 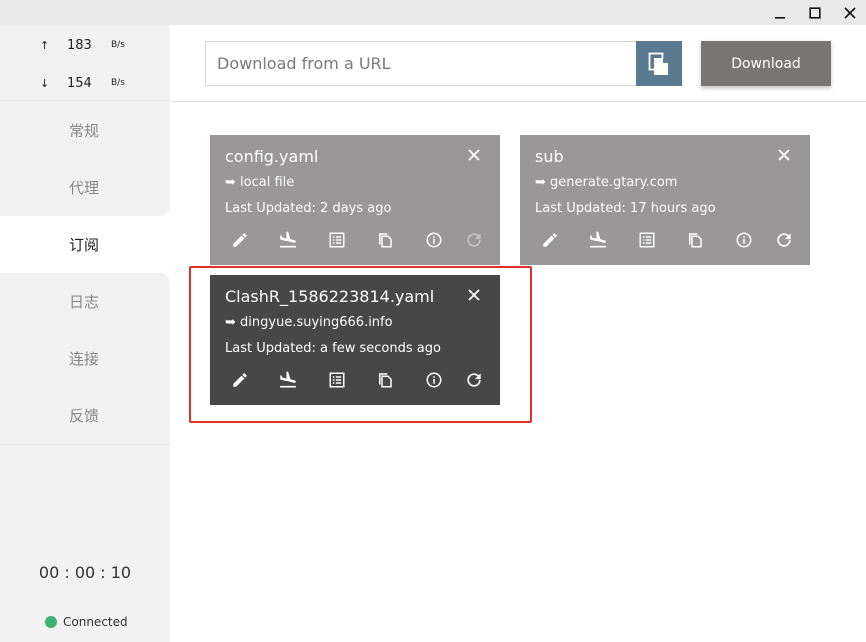 I want to click on nav-item-proxies: 代理, so click(x=85, y=187).